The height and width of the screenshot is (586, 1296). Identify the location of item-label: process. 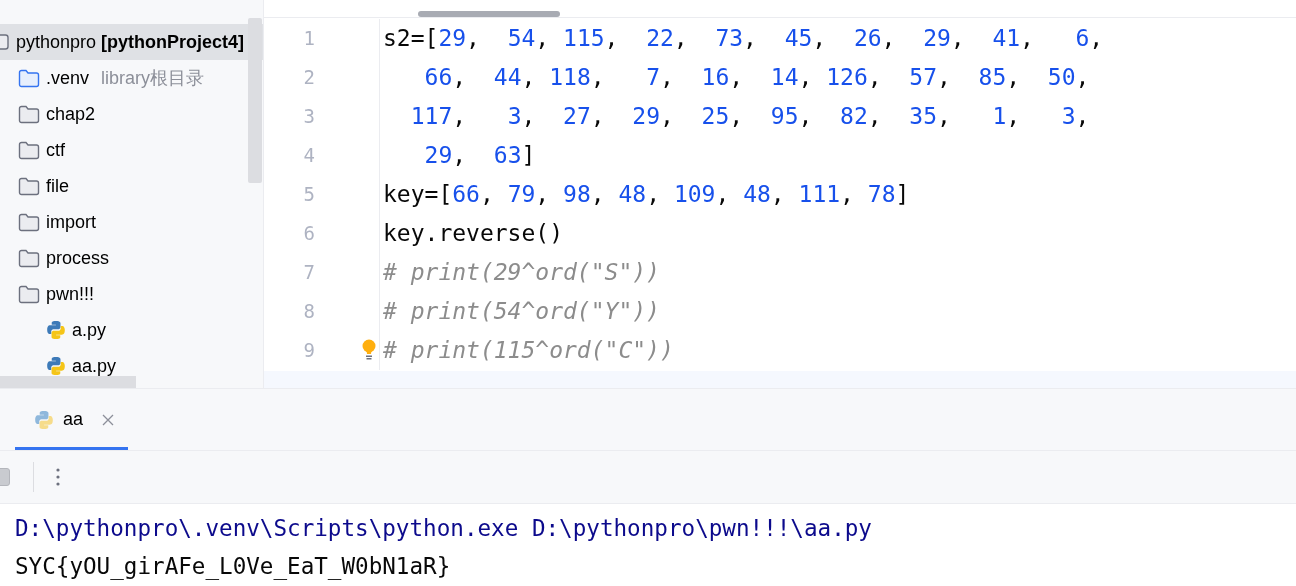
(78, 258).